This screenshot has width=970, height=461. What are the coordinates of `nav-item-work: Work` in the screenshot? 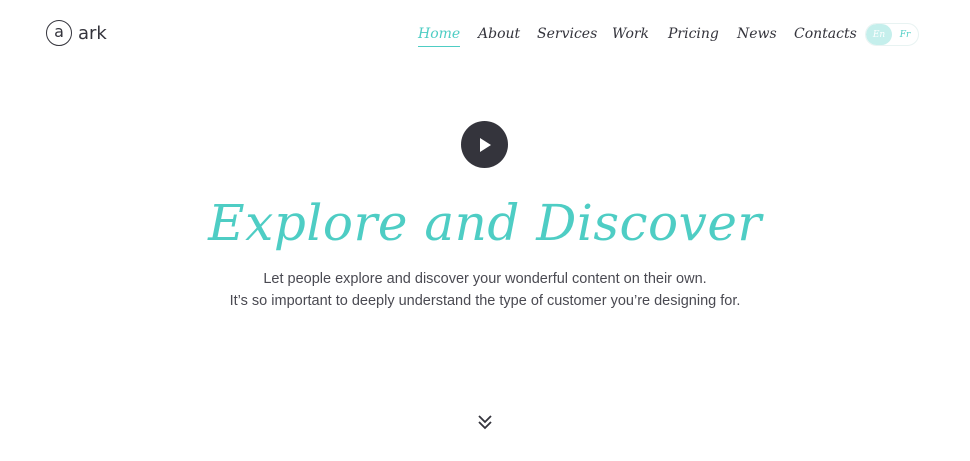 It's located at (630, 34).